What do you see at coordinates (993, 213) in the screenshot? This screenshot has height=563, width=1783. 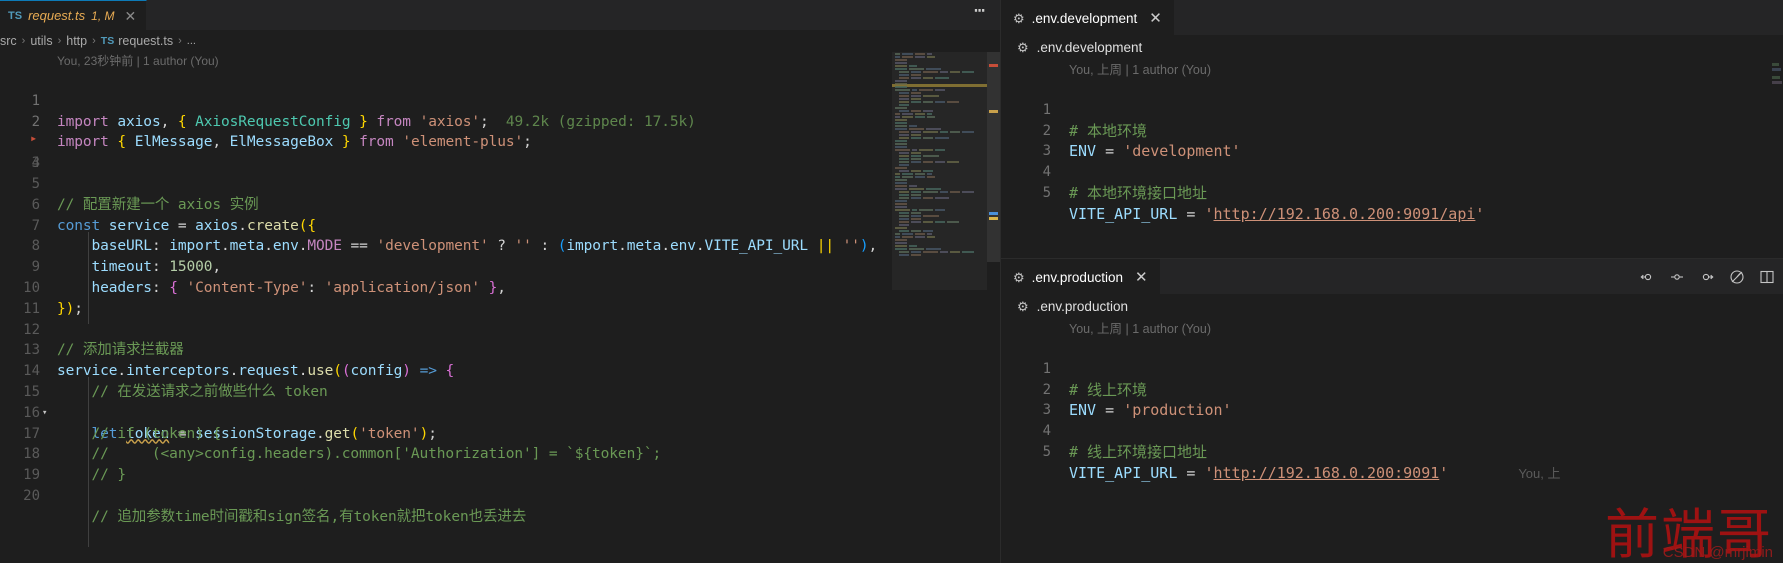 I see `overview-ruler-info-mark` at bounding box center [993, 213].